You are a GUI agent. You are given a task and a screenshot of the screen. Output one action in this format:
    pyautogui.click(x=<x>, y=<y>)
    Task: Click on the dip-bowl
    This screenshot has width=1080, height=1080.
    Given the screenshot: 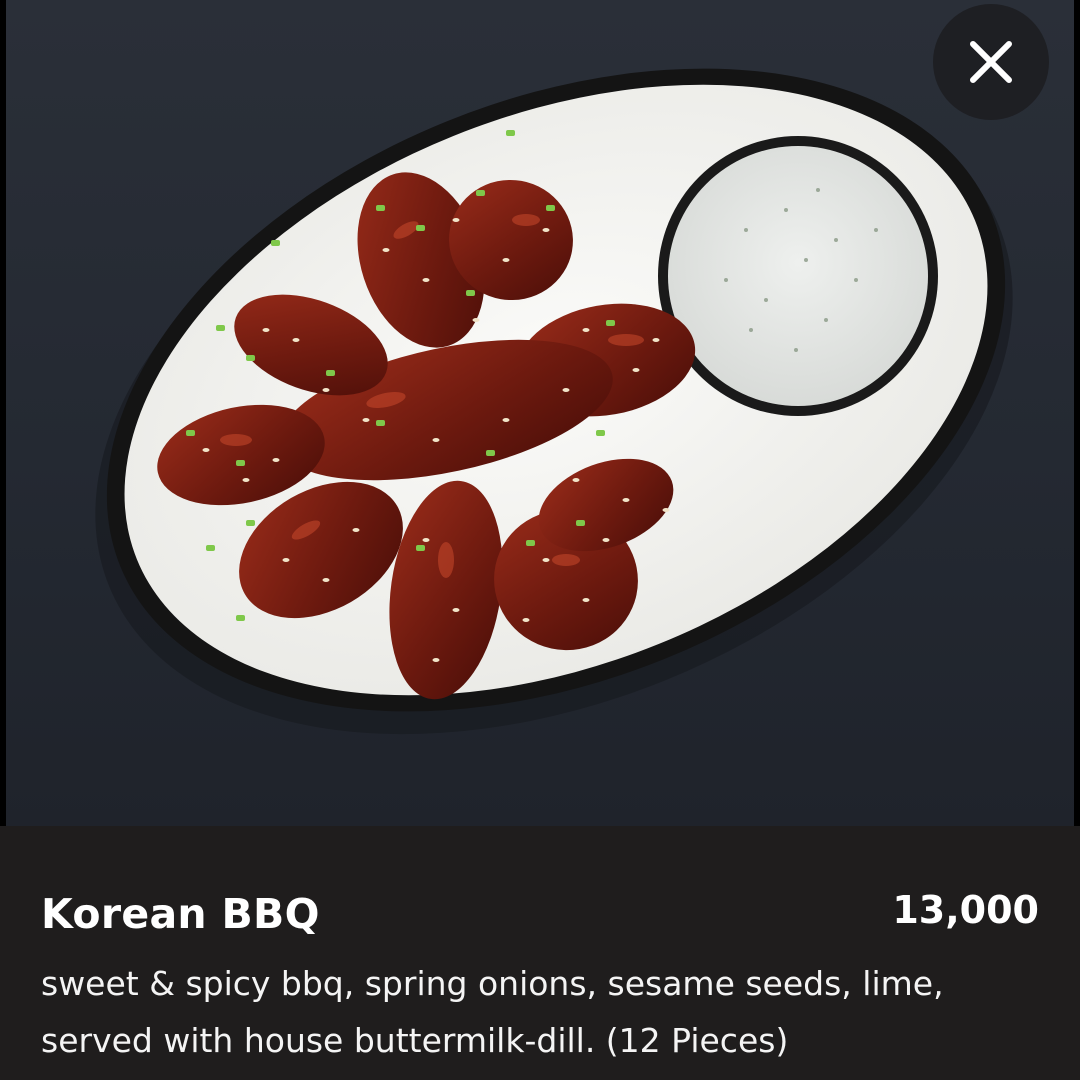 What is the action you would take?
    pyautogui.click(x=798, y=276)
    